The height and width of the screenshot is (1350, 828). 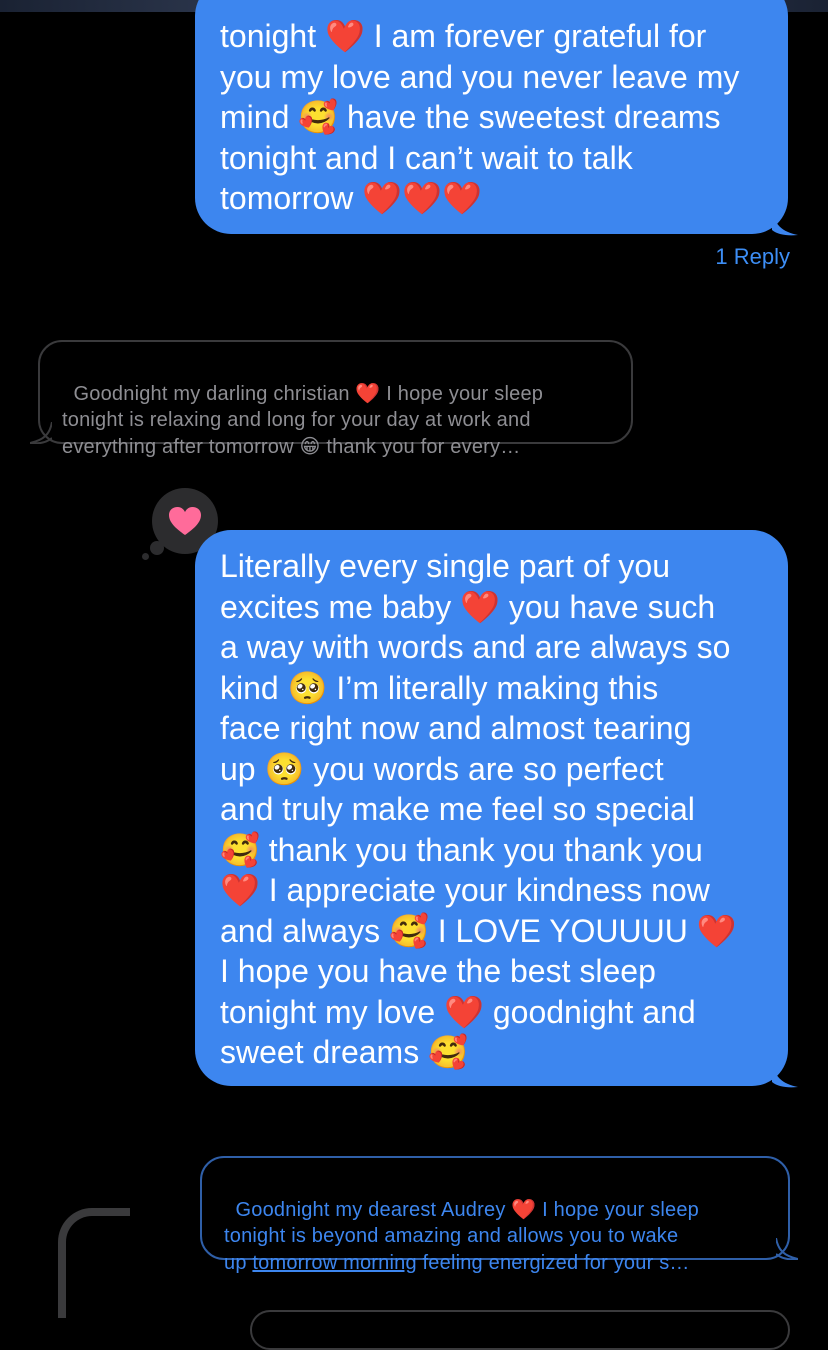 I want to click on back-gesture-corner, so click(x=94, y=1263).